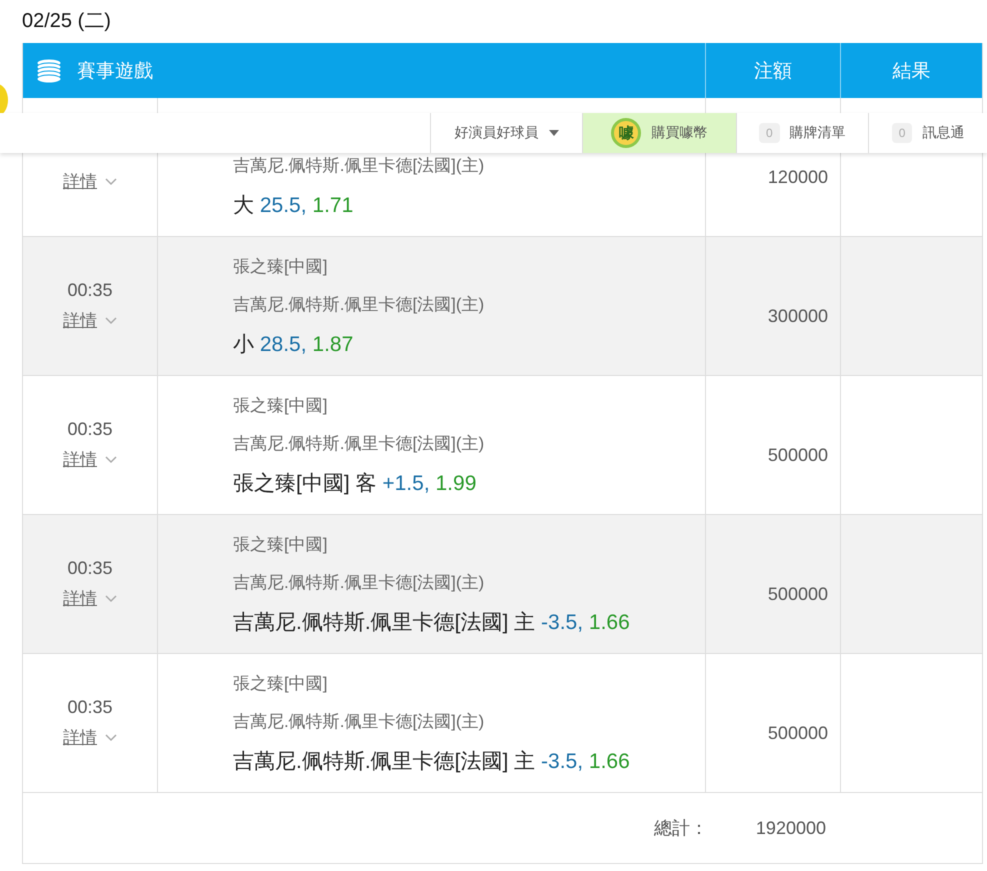  I want to click on user-menu: 好演員好球員, so click(506, 133).